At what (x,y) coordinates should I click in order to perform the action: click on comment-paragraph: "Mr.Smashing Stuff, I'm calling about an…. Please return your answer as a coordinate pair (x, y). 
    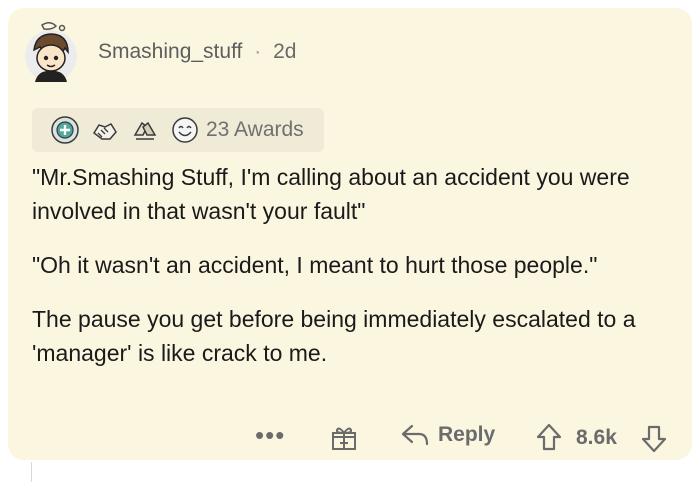
    Looking at the image, I should click on (331, 194).